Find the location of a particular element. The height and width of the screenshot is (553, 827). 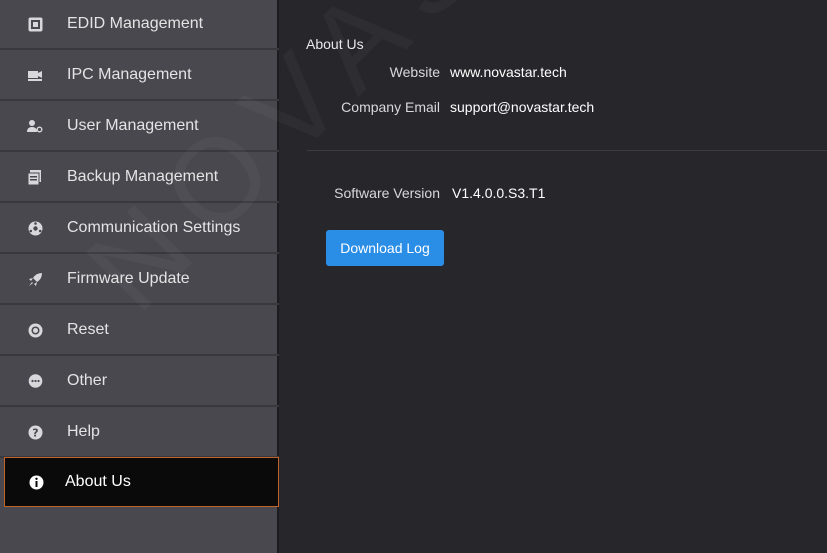

network-icon is located at coordinates (35, 228).